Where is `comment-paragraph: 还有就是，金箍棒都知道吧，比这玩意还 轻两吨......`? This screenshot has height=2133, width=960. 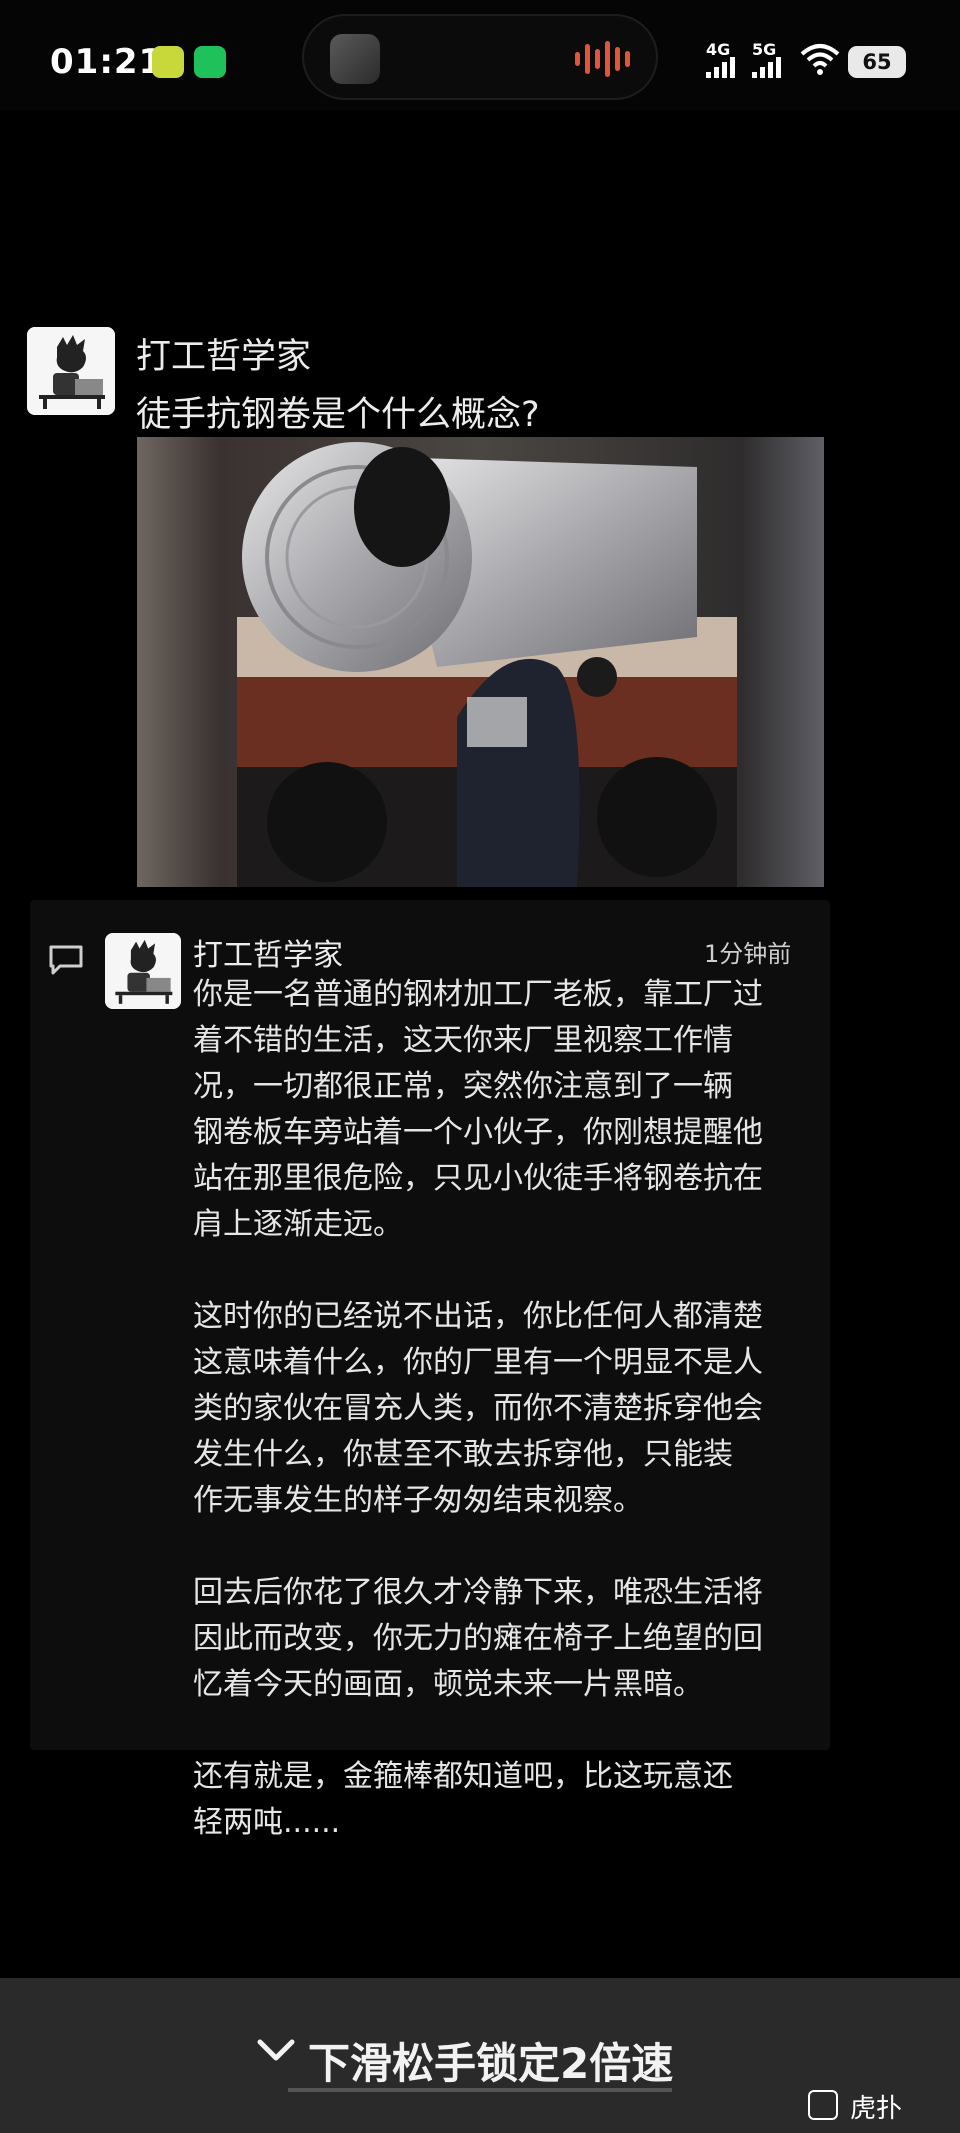
comment-paragraph: 还有就是，金箍棒都知道吧，比这玩意还 轻两吨...... is located at coordinates (463, 1799).